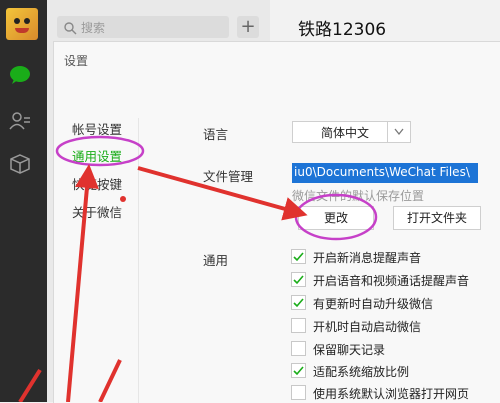  Describe the element at coordinates (20, 121) in the screenshot. I see `contacts-icon` at that location.